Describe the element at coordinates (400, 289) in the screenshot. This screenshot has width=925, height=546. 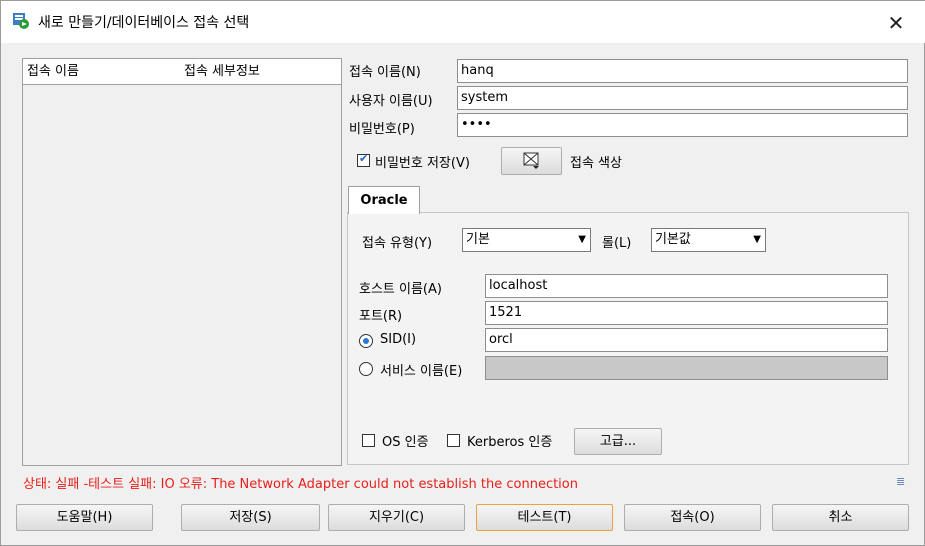
I see `host-label: 호스트 이름(A)` at that location.